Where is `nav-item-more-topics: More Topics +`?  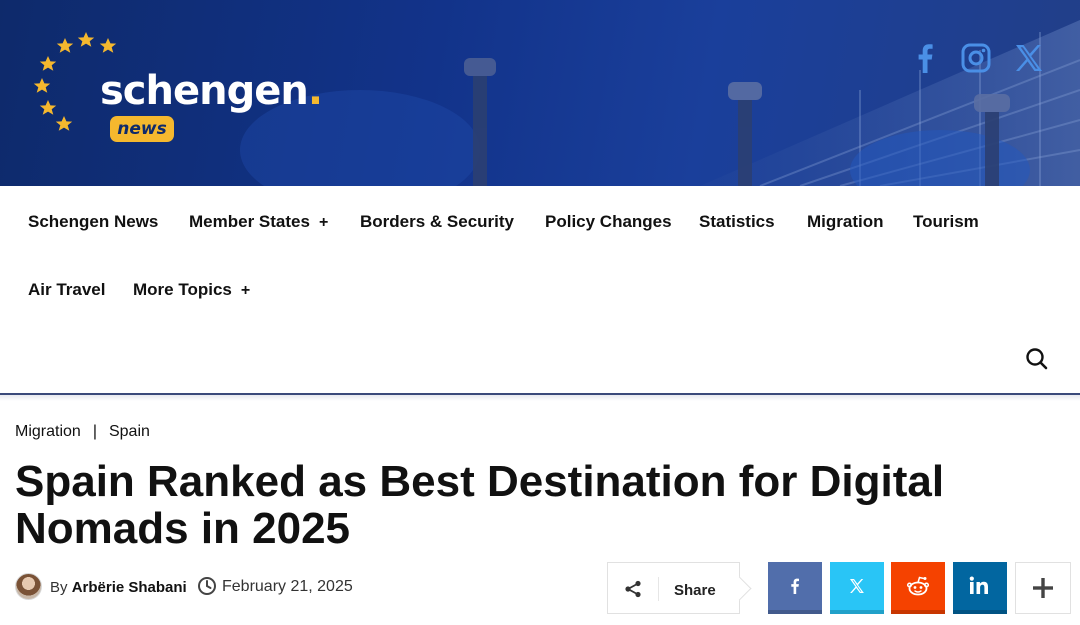
nav-item-more-topics: More Topics + is located at coordinates (191, 290).